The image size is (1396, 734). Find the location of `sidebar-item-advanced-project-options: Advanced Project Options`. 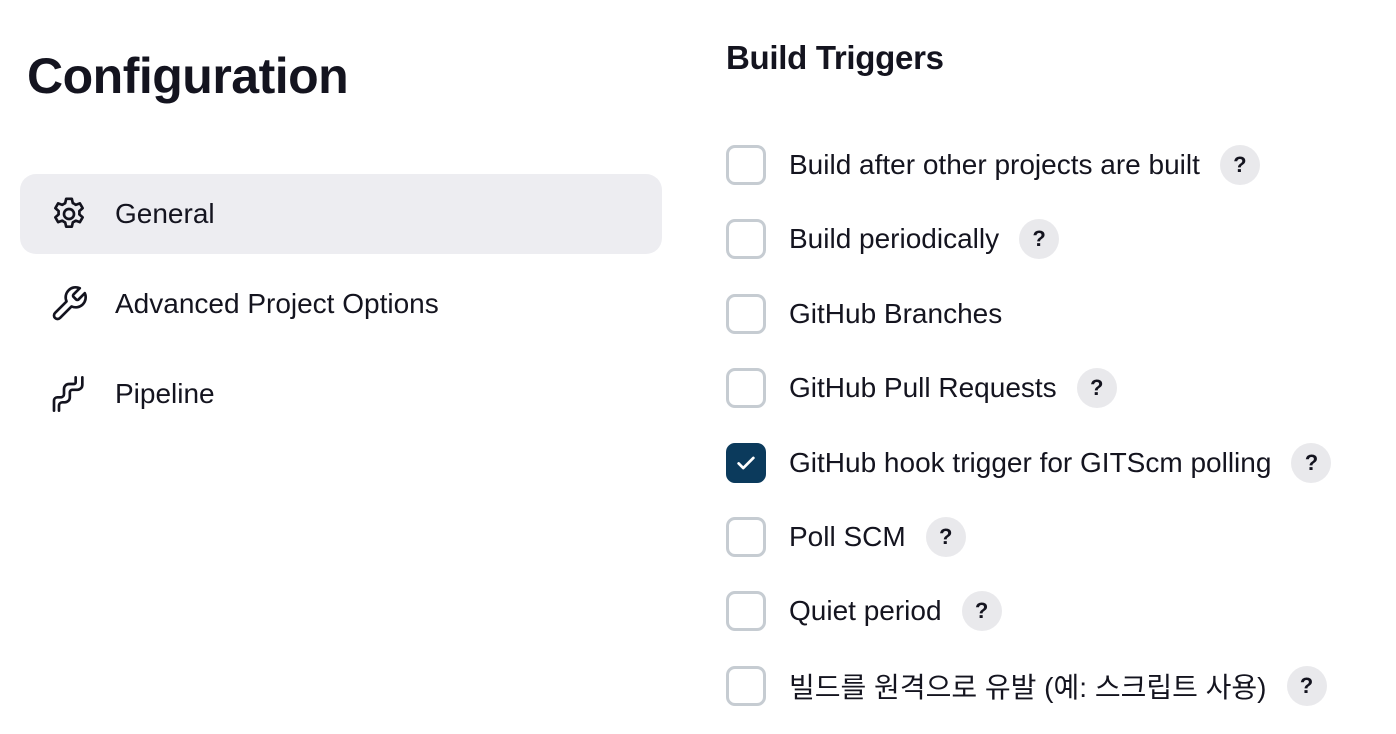

sidebar-item-advanced-project-options: Advanced Project Options is located at coordinates (341, 304).